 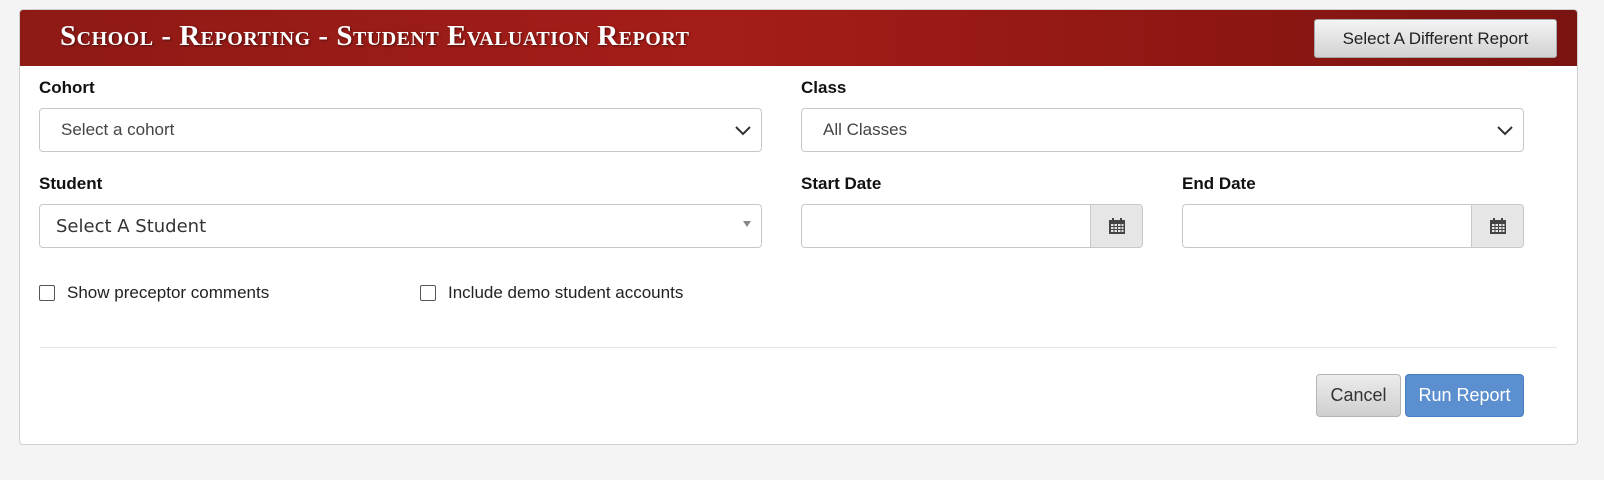 What do you see at coordinates (566, 292) in the screenshot?
I see `include-demo-accounts-label: Include demo student accounts` at bounding box center [566, 292].